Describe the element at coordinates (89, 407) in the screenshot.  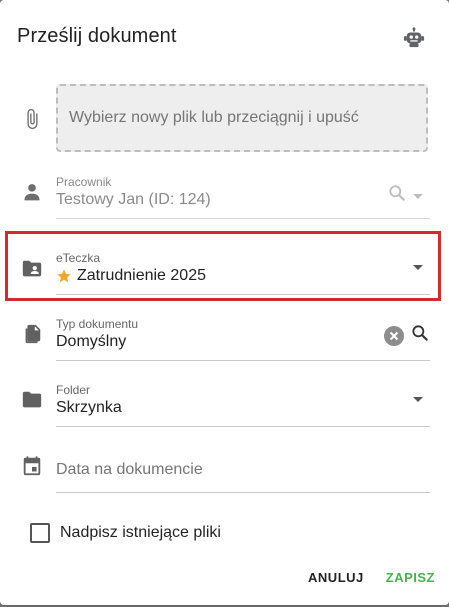
I see `folder-value: Skrzynka` at that location.